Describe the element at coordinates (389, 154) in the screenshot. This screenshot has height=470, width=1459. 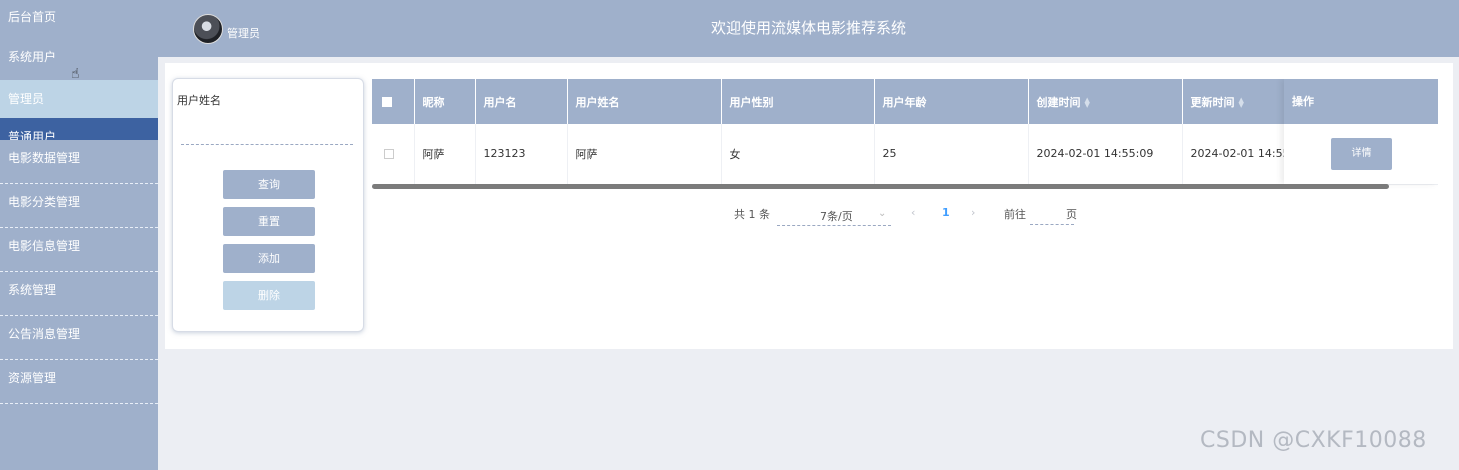
I see `row-checkbox` at that location.